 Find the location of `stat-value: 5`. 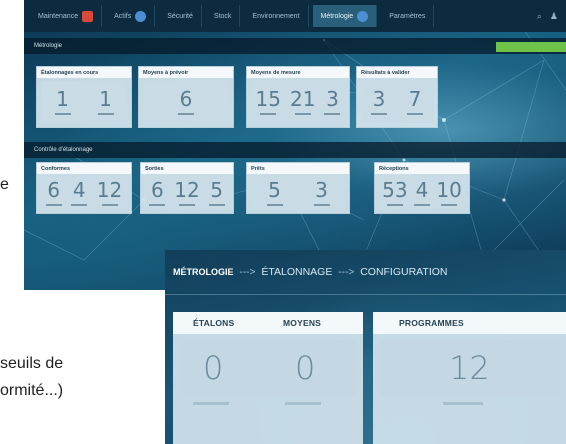

stat-value: 5 is located at coordinates (274, 190).